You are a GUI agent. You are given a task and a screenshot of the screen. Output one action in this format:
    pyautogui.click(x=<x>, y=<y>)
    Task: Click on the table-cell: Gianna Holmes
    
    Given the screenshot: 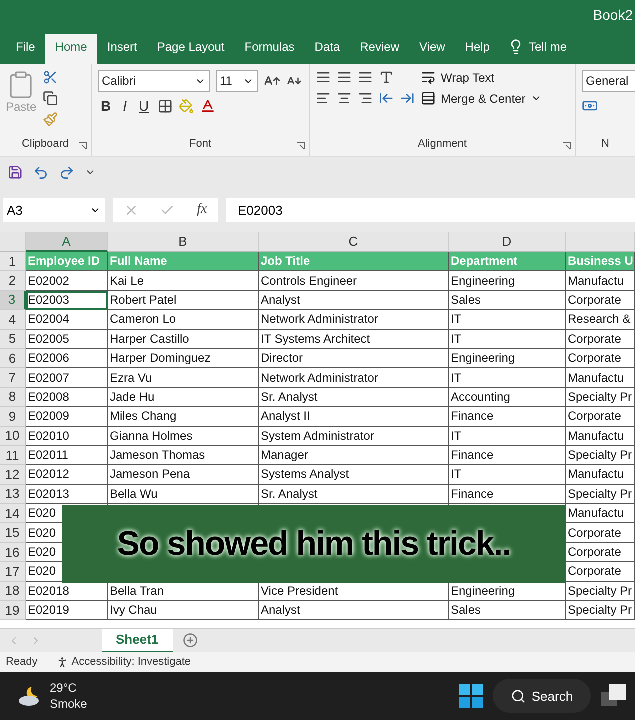 What is the action you would take?
    pyautogui.click(x=183, y=436)
    